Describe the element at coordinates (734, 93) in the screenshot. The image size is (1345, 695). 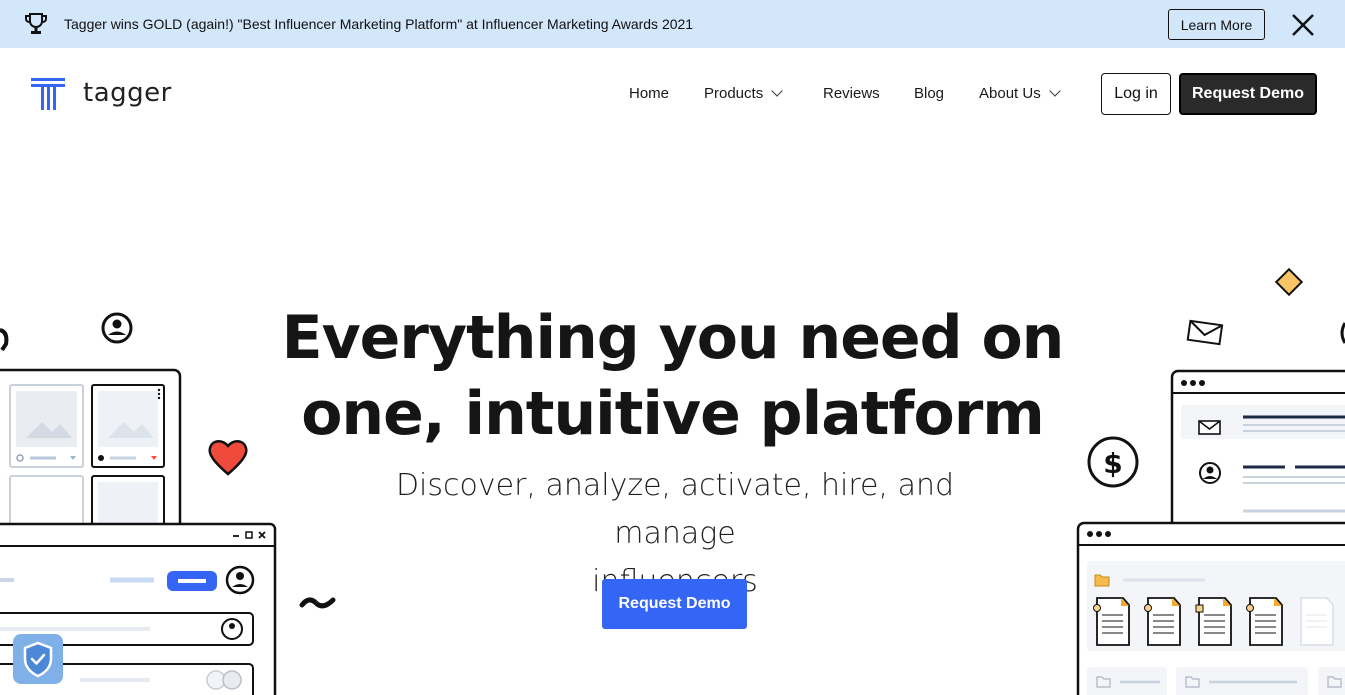
I see `nav-products-label: Products` at that location.